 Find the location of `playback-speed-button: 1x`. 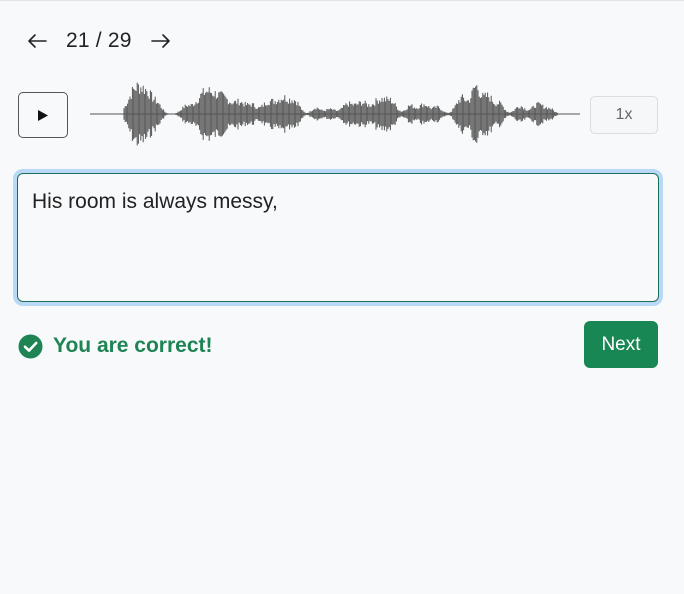

playback-speed-button: 1x is located at coordinates (624, 115).